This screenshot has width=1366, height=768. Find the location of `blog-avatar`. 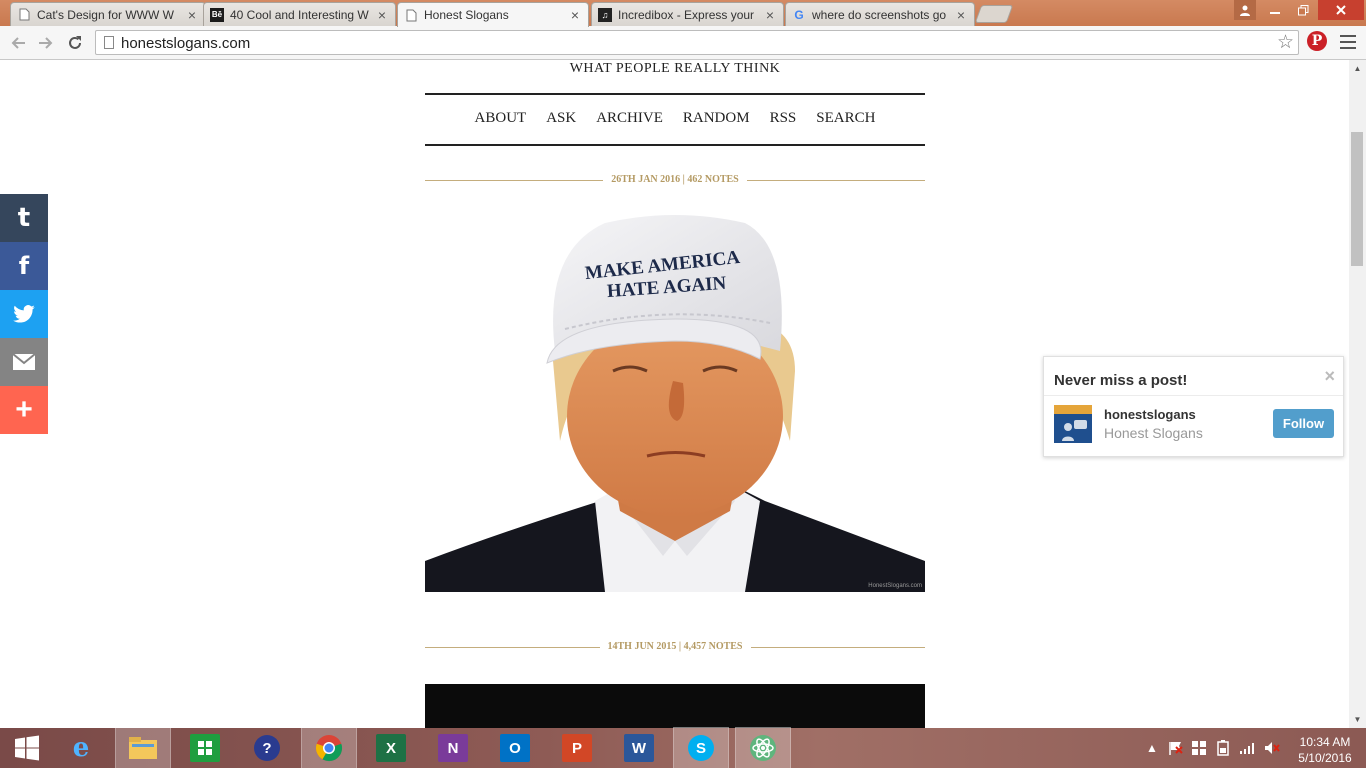

blog-avatar is located at coordinates (1073, 424).